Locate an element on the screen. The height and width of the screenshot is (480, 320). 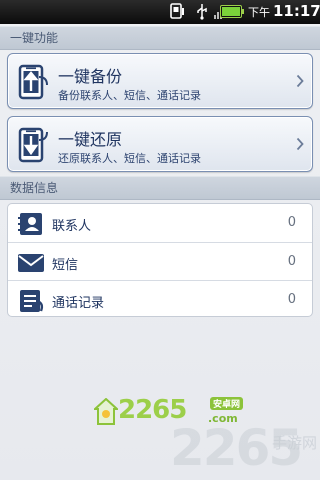
backup-subtitle: 备份联系人、短信、通话记录 is located at coordinates (129, 95).